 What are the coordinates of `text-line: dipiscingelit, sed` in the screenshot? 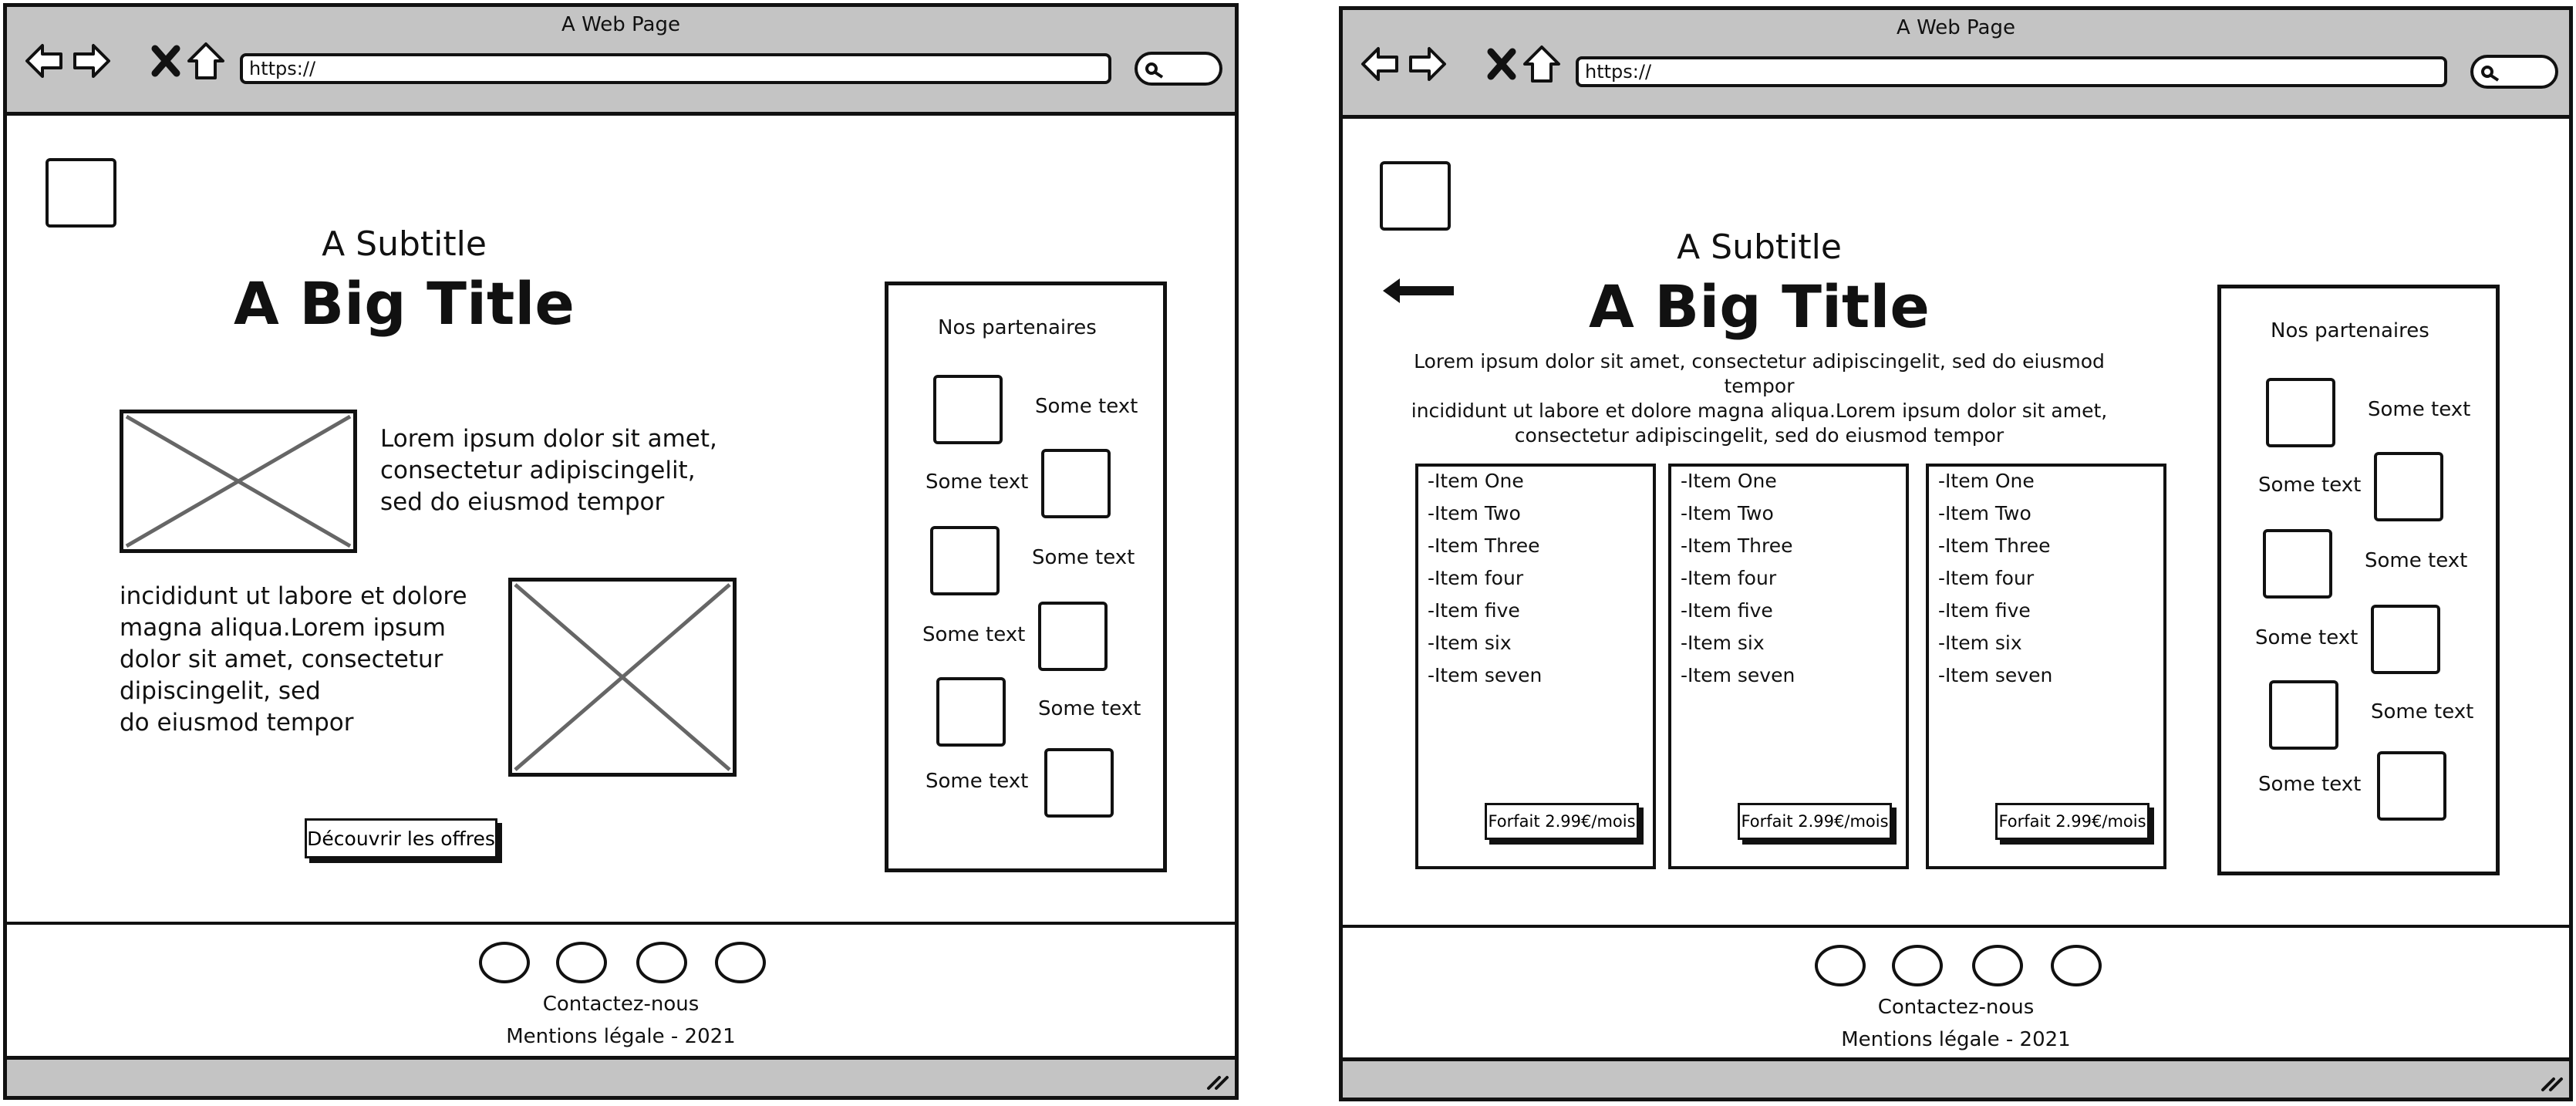 It's located at (220, 691).